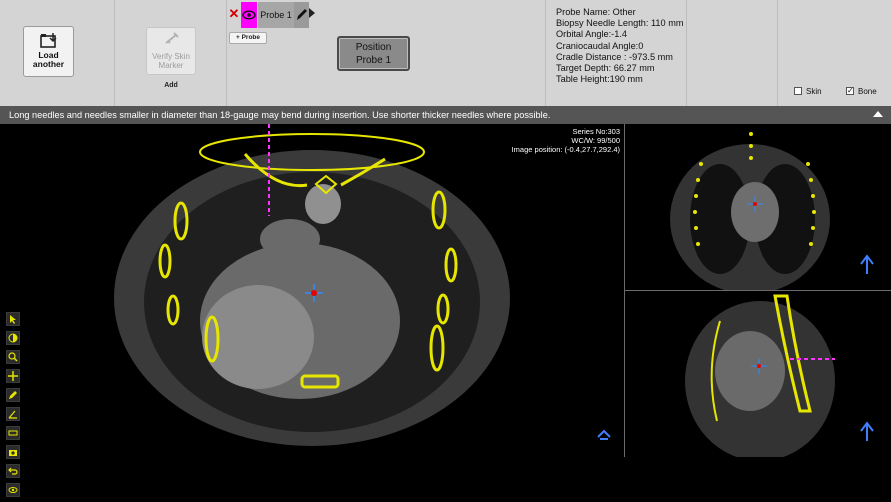 This screenshot has height=502, width=891. I want to click on undo-tool, so click(13, 471).